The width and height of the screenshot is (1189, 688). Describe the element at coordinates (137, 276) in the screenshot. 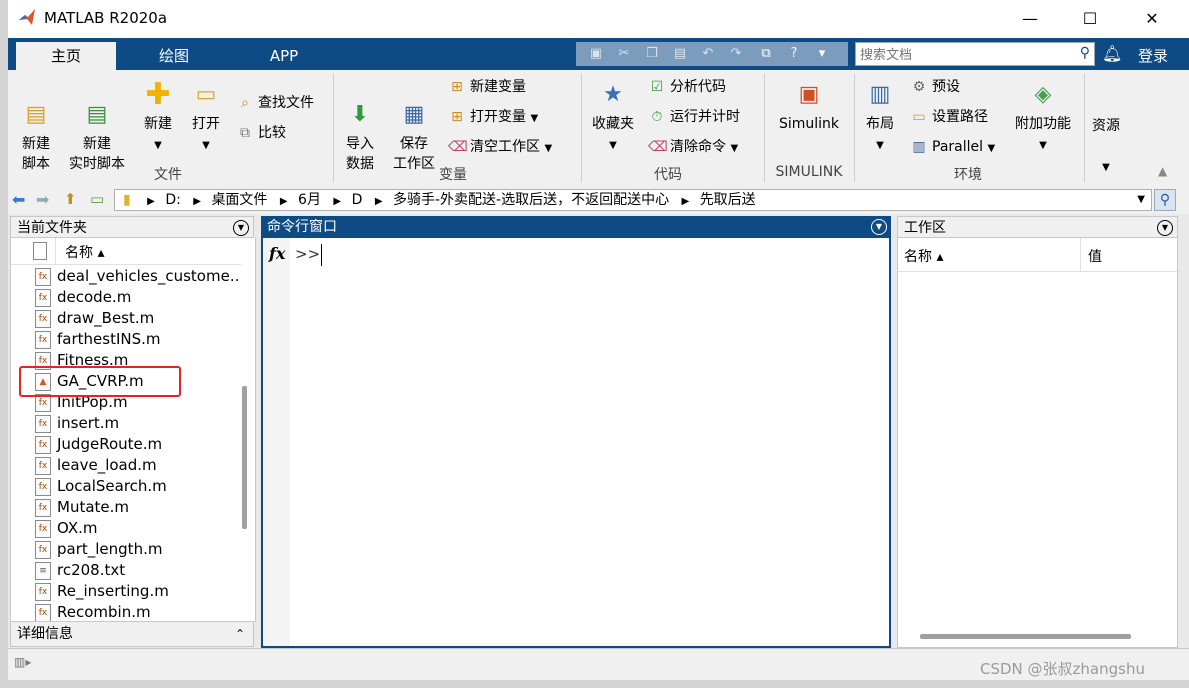

I see `file-list-item: fx deal_vehicles_custome..` at that location.